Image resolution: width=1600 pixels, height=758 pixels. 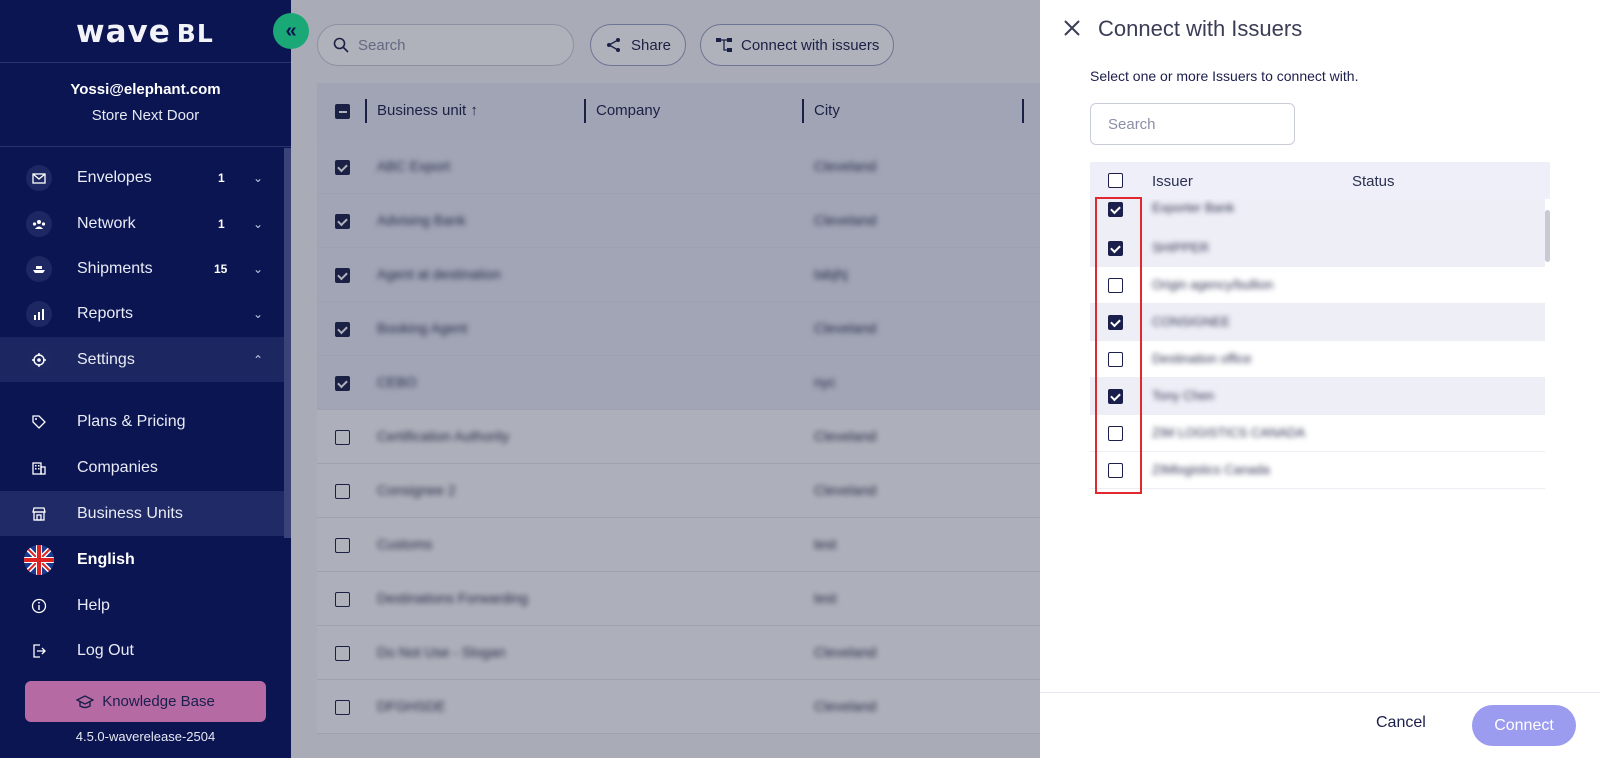 I want to click on issuer-name: SHIPPER, so click(x=1181, y=247).